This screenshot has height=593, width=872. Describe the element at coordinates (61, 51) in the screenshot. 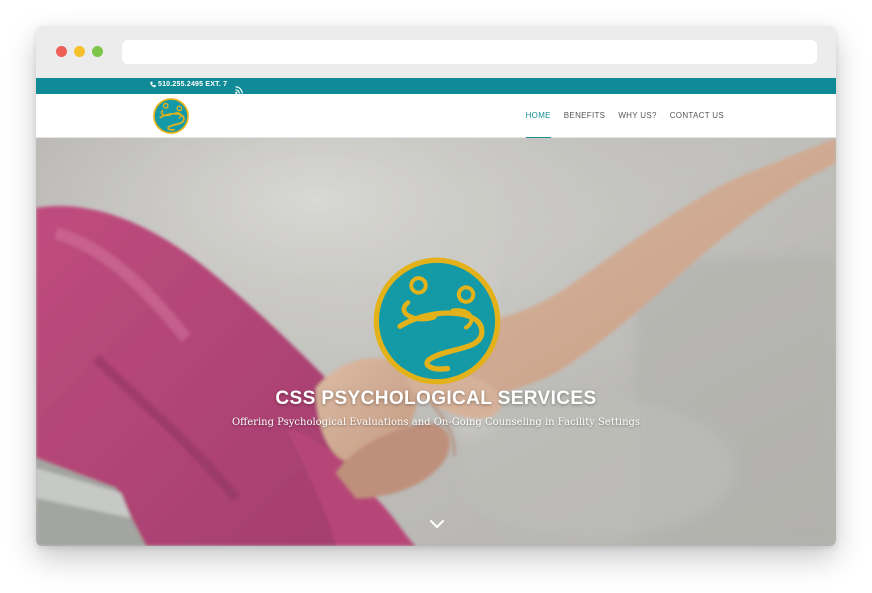

I see `close-window-button` at that location.